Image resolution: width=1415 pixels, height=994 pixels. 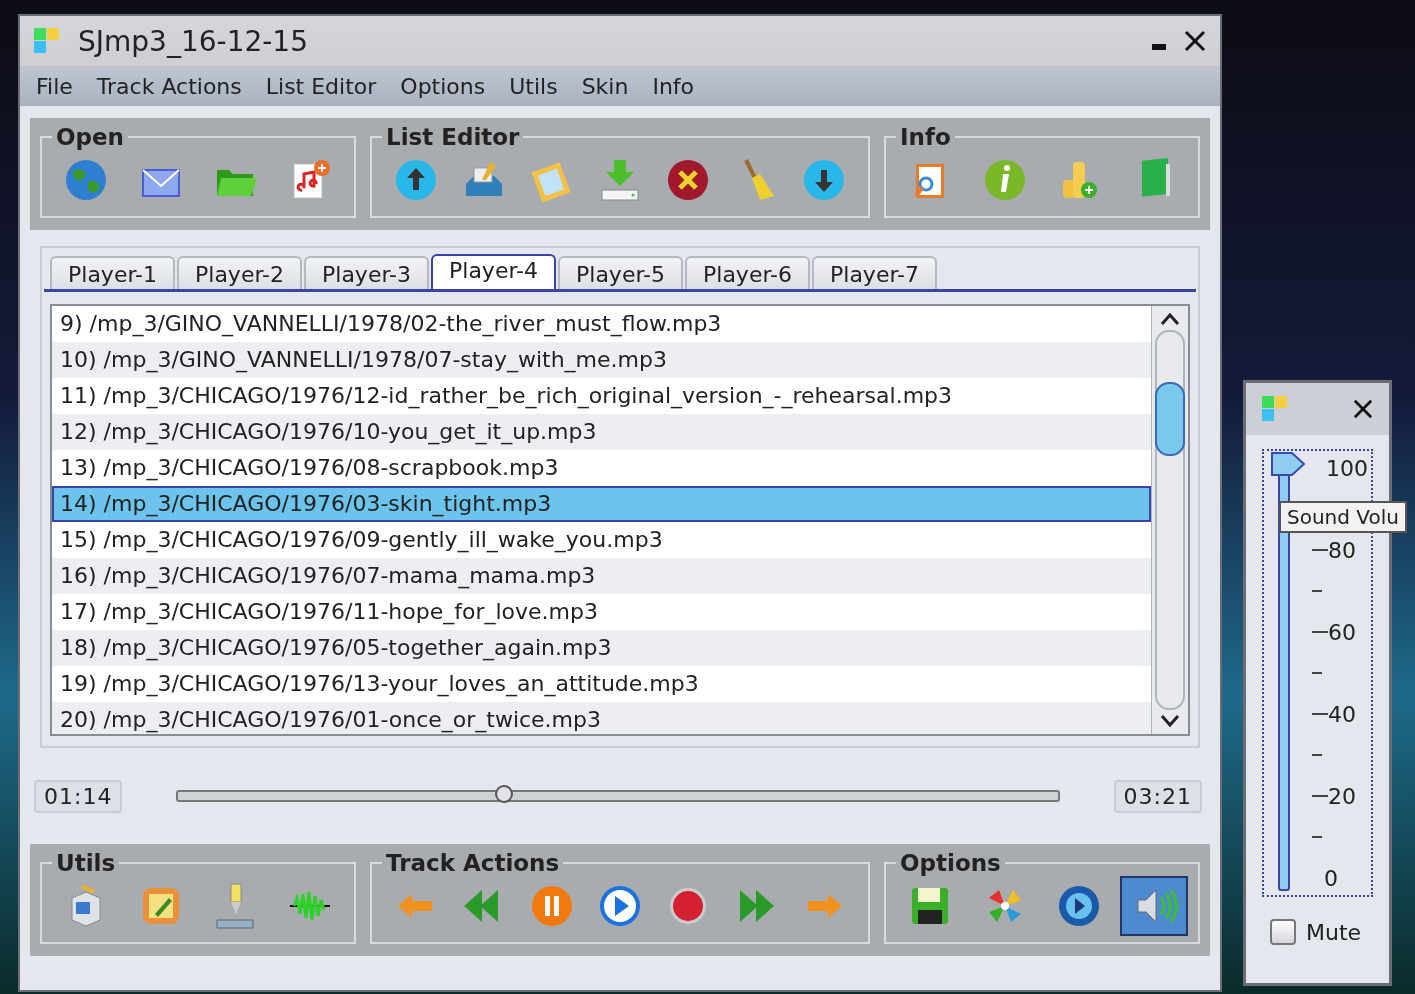 What do you see at coordinates (673, 86) in the screenshot?
I see `menu-item: Info` at bounding box center [673, 86].